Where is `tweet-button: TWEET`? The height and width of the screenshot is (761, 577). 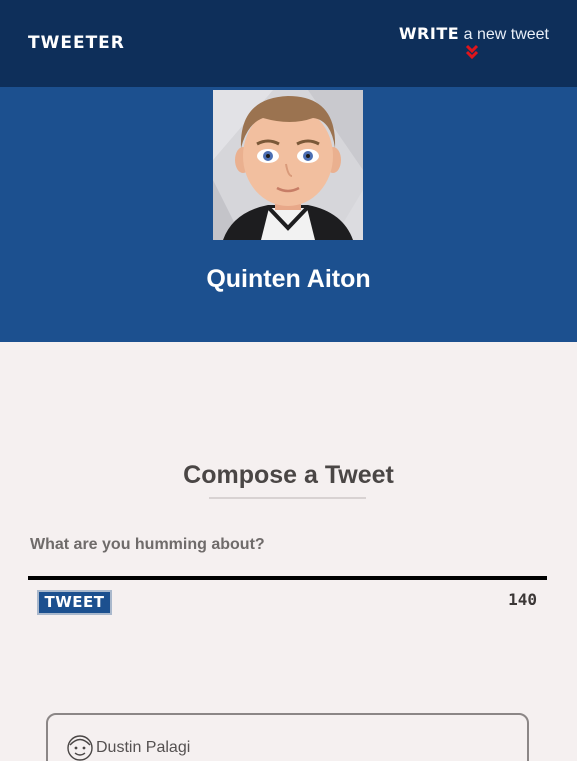
tweet-button: TWEET is located at coordinates (74, 602).